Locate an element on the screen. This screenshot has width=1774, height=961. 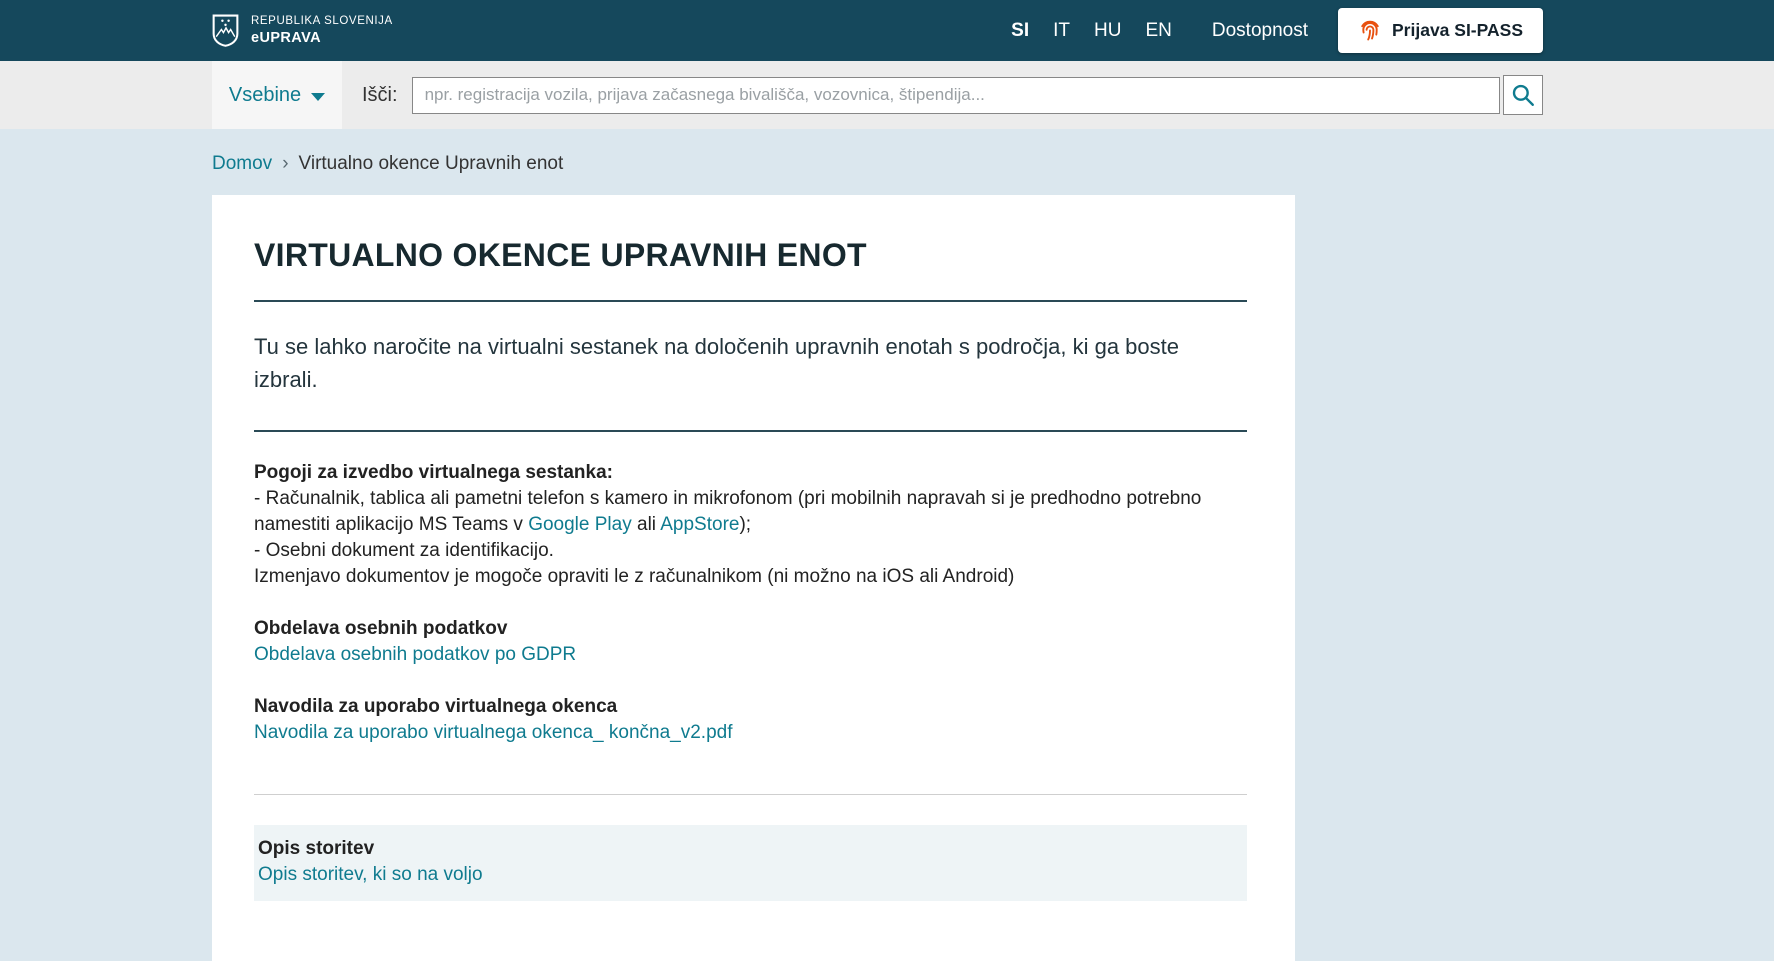
contents-dropdown-label: Vsebine is located at coordinates (265, 94).